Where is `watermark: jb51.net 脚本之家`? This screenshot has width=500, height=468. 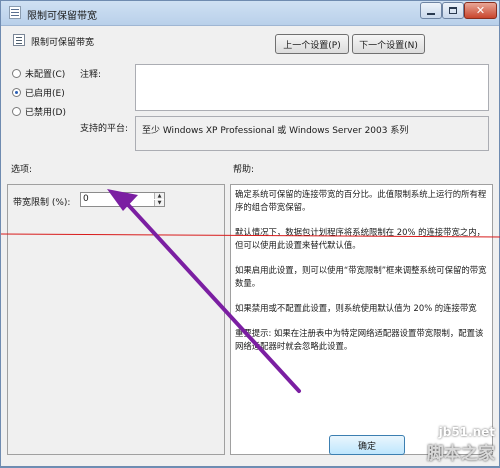 watermark: jb51.net 脚本之家 is located at coordinates (461, 444).